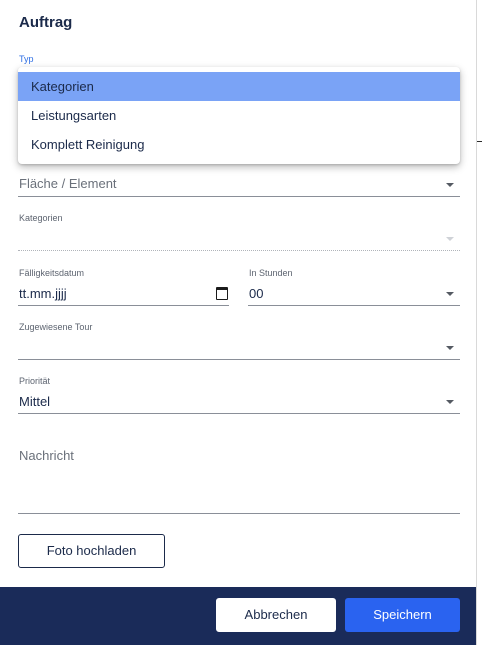 This screenshot has width=482, height=645. Describe the element at coordinates (91, 551) in the screenshot. I see `upload-photo-button: Foto hochladen` at that location.